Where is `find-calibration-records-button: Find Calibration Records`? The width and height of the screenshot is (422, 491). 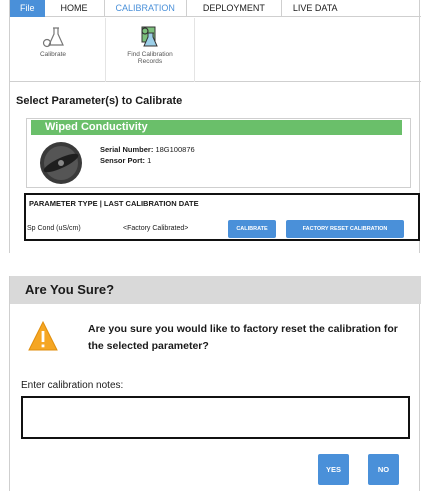 find-calibration-records-button: Find Calibration Records is located at coordinates (150, 50).